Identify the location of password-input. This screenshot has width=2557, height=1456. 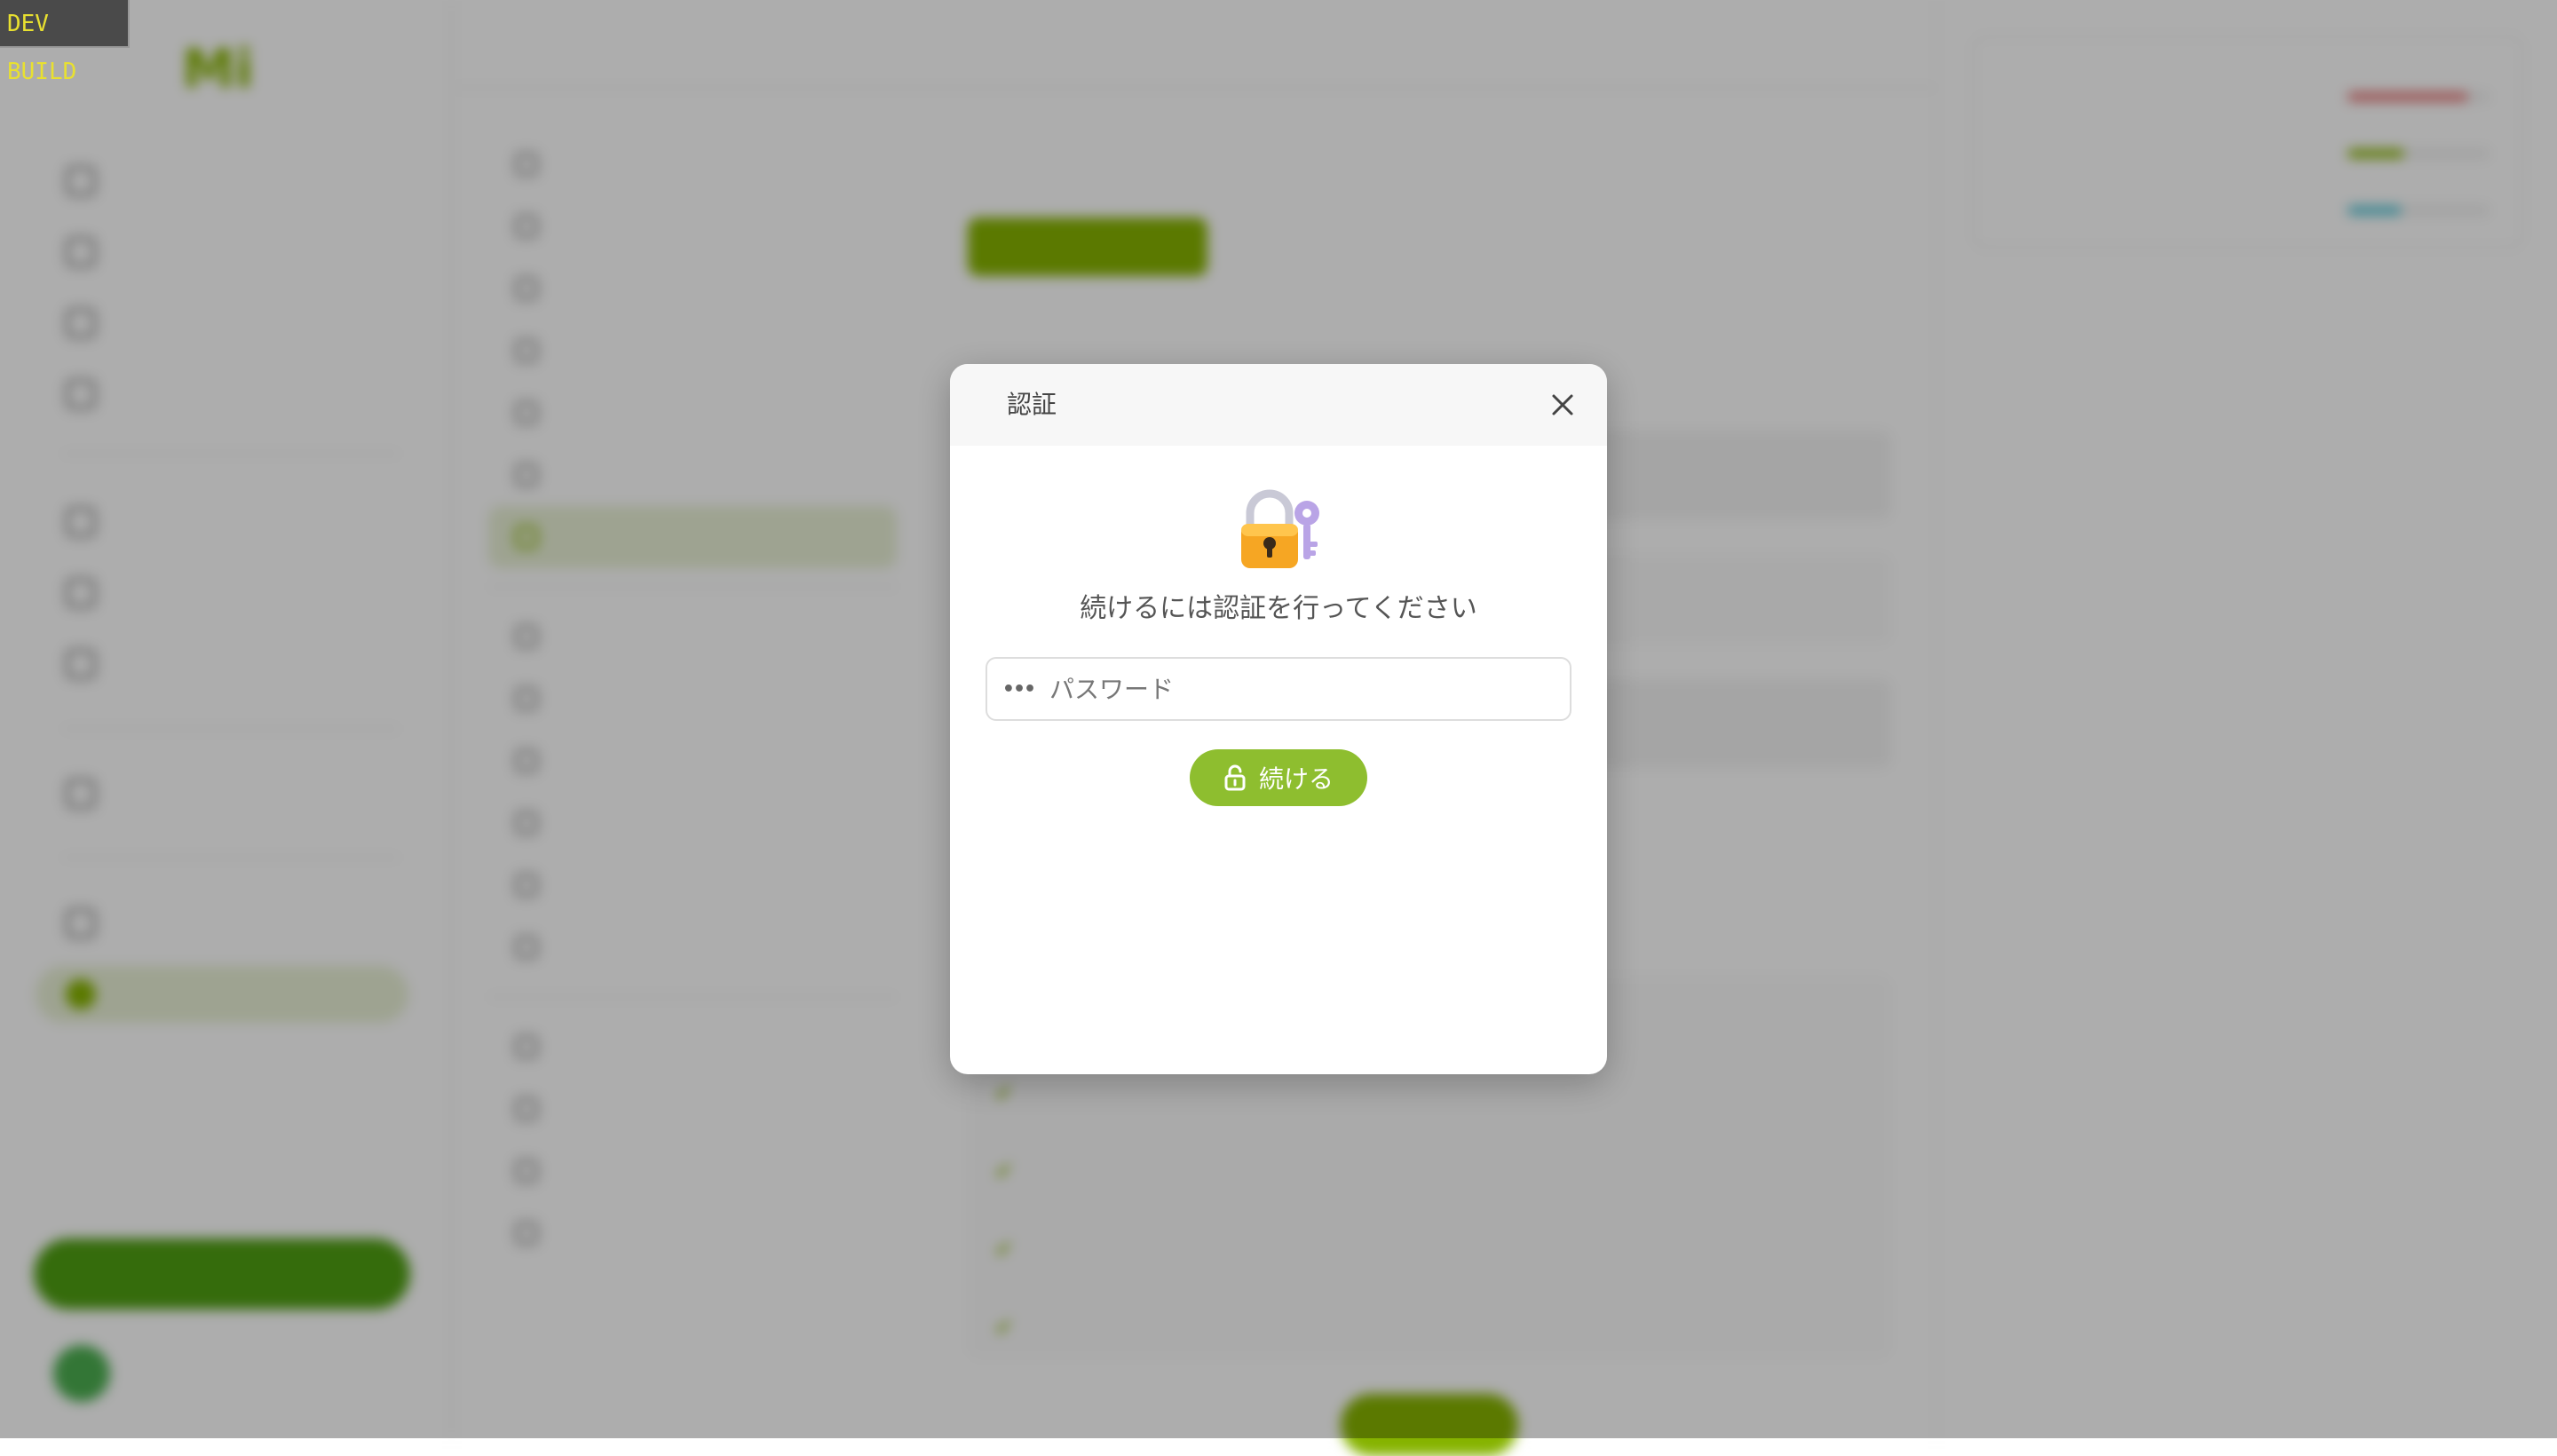
(1309, 689).